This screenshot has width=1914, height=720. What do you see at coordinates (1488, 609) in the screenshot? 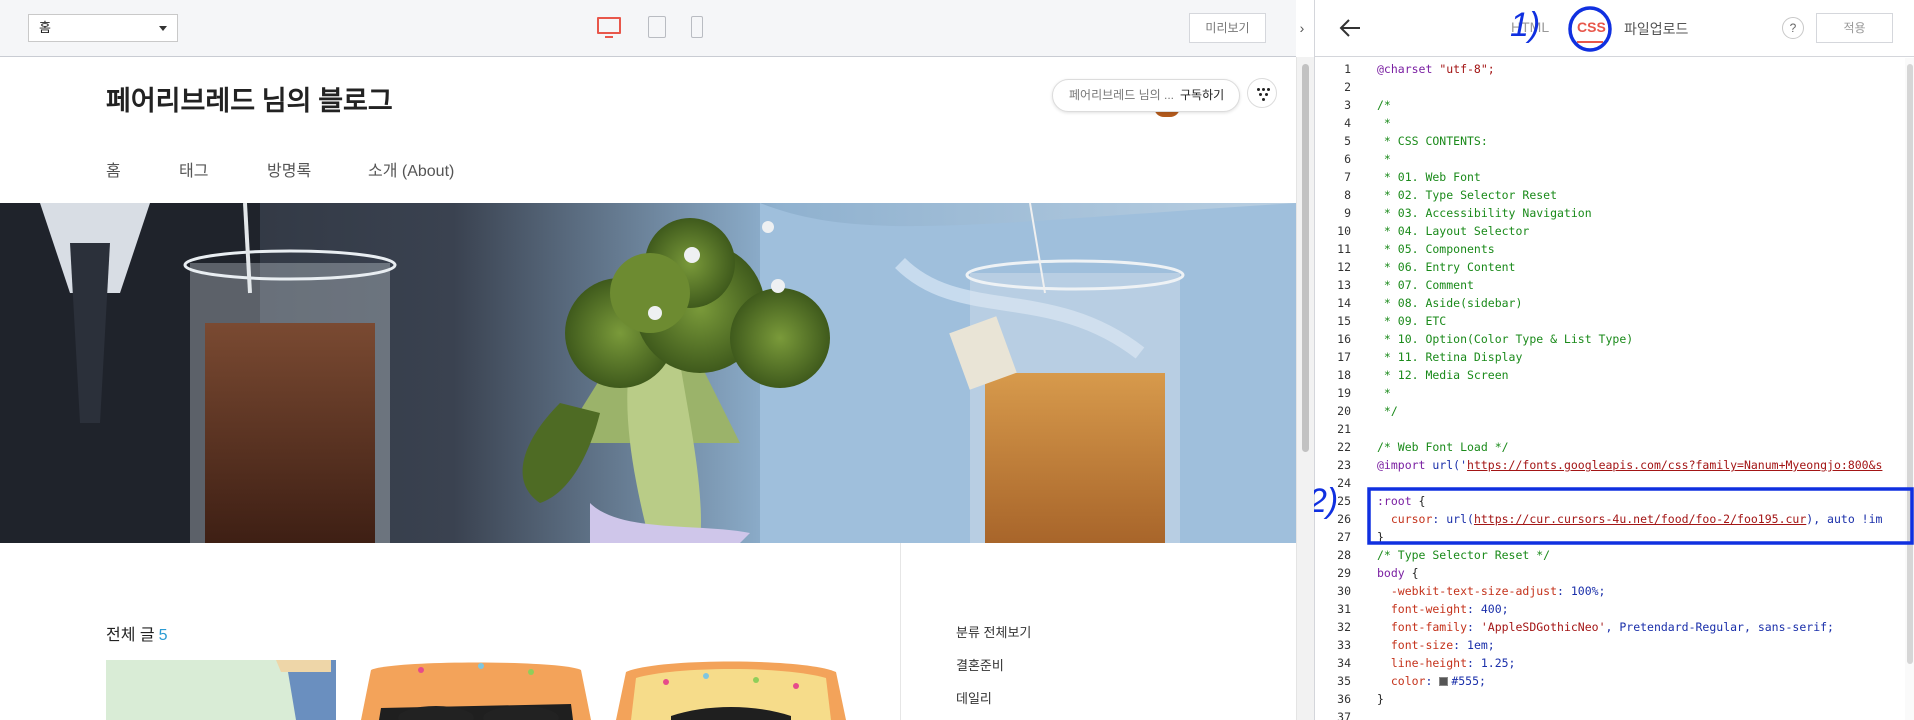
I see `code-token: : 400;` at bounding box center [1488, 609].